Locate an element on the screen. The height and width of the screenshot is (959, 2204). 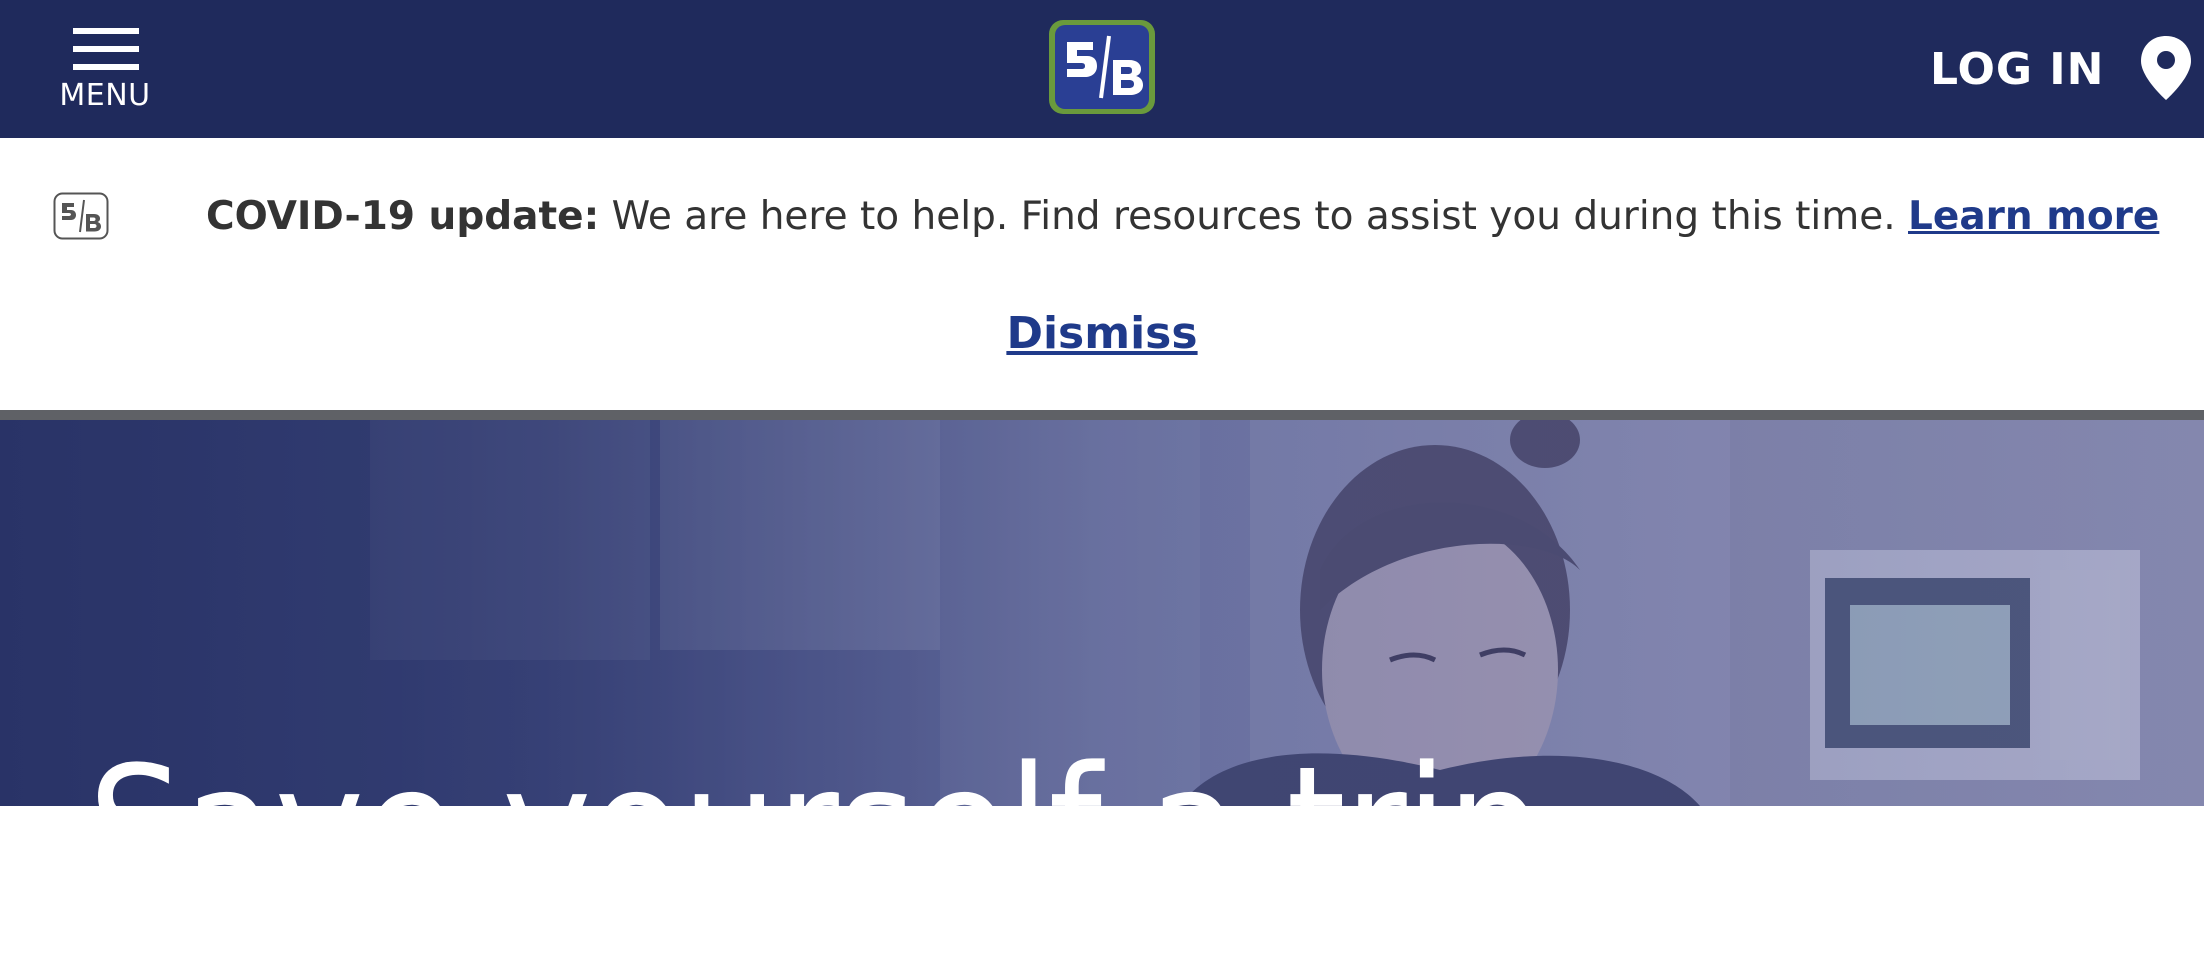
dismiss-container: Dismiss is located at coordinates (1102, 334).